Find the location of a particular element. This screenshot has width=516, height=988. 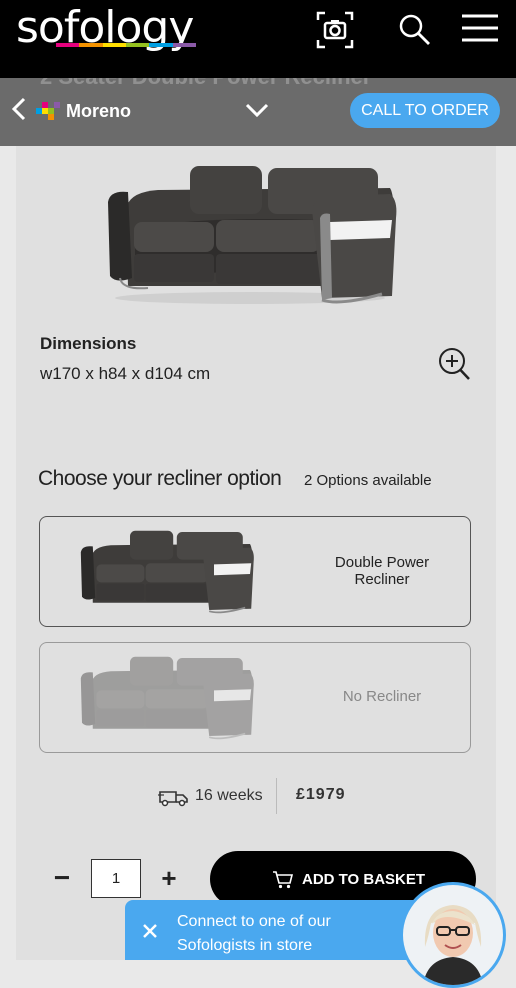

delivery-truck-icon is located at coordinates (173, 799).